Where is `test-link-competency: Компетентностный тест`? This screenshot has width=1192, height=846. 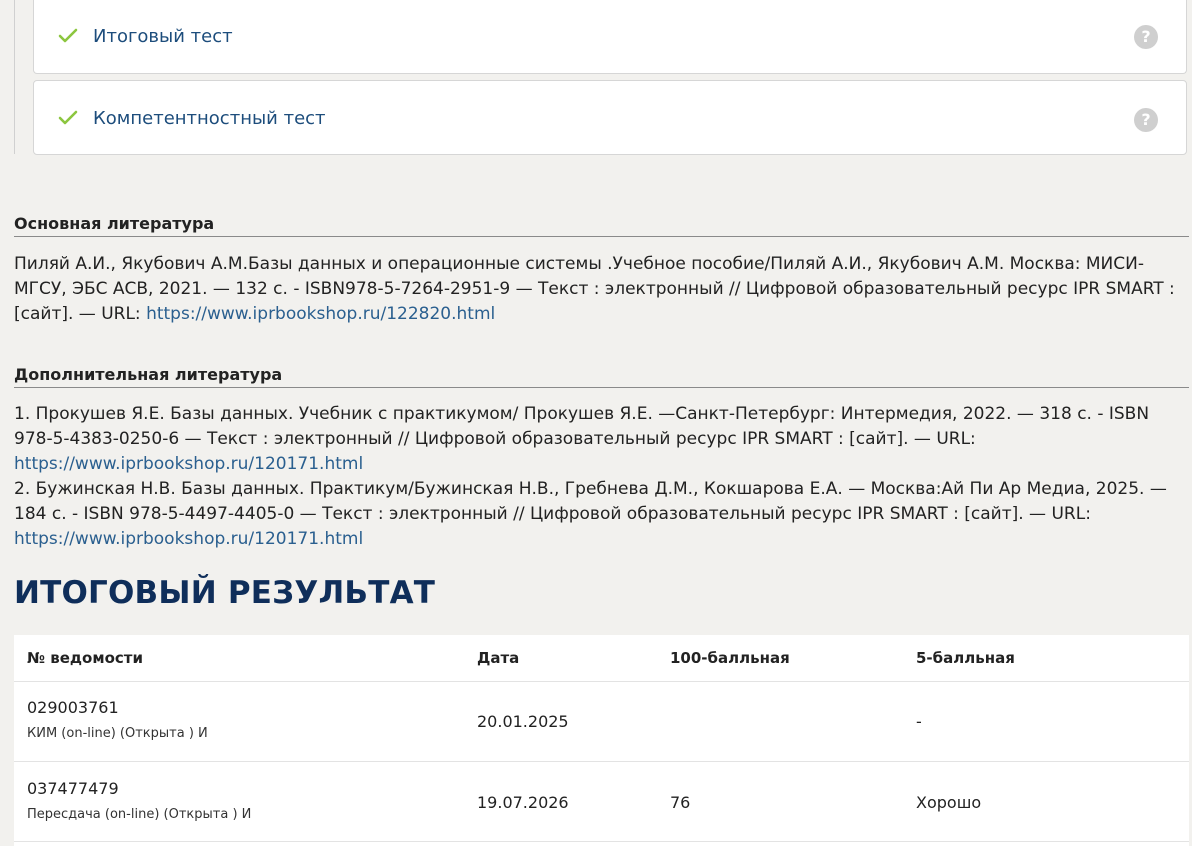 test-link-competency: Компетентностный тест is located at coordinates (209, 119).